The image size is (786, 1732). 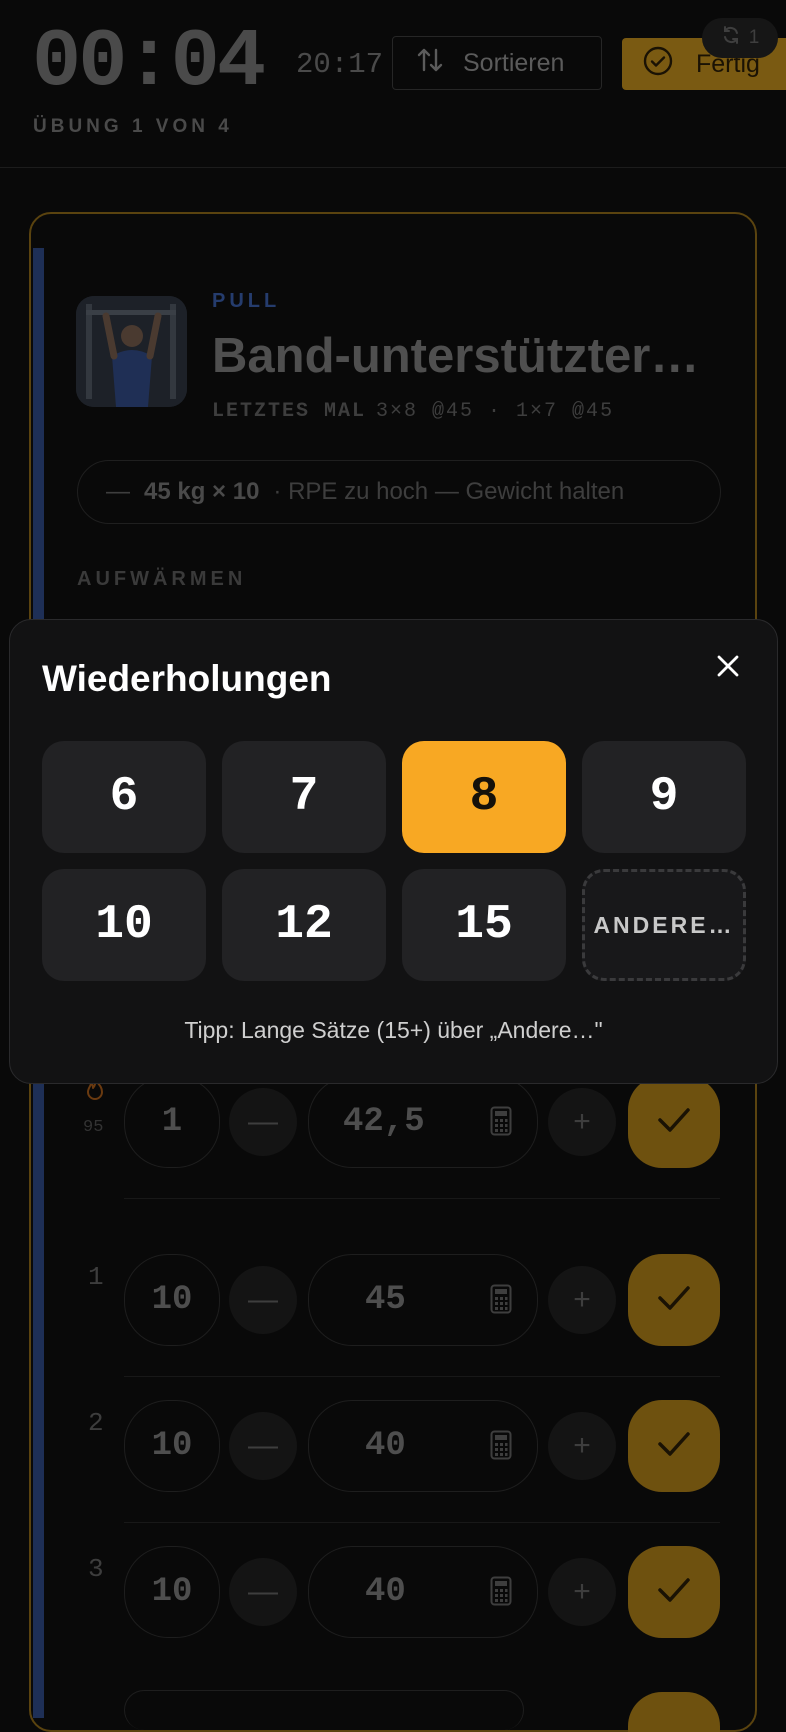 What do you see at coordinates (131, 351) in the screenshot?
I see `exercise-thumbnail` at bounding box center [131, 351].